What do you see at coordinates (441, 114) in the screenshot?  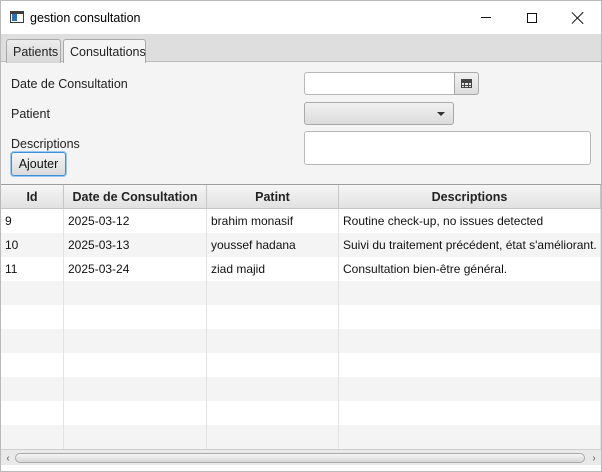 I see `chevron-down-icon` at bounding box center [441, 114].